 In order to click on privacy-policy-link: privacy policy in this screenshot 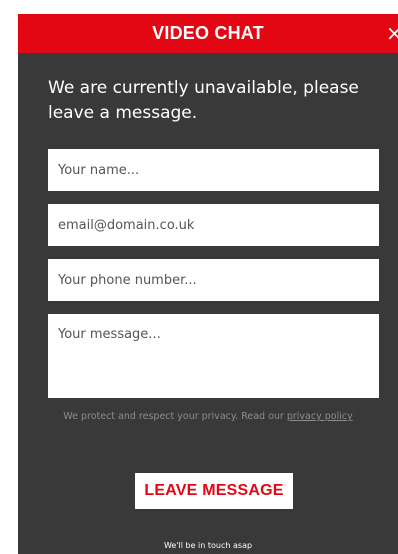, I will do `click(320, 416)`.